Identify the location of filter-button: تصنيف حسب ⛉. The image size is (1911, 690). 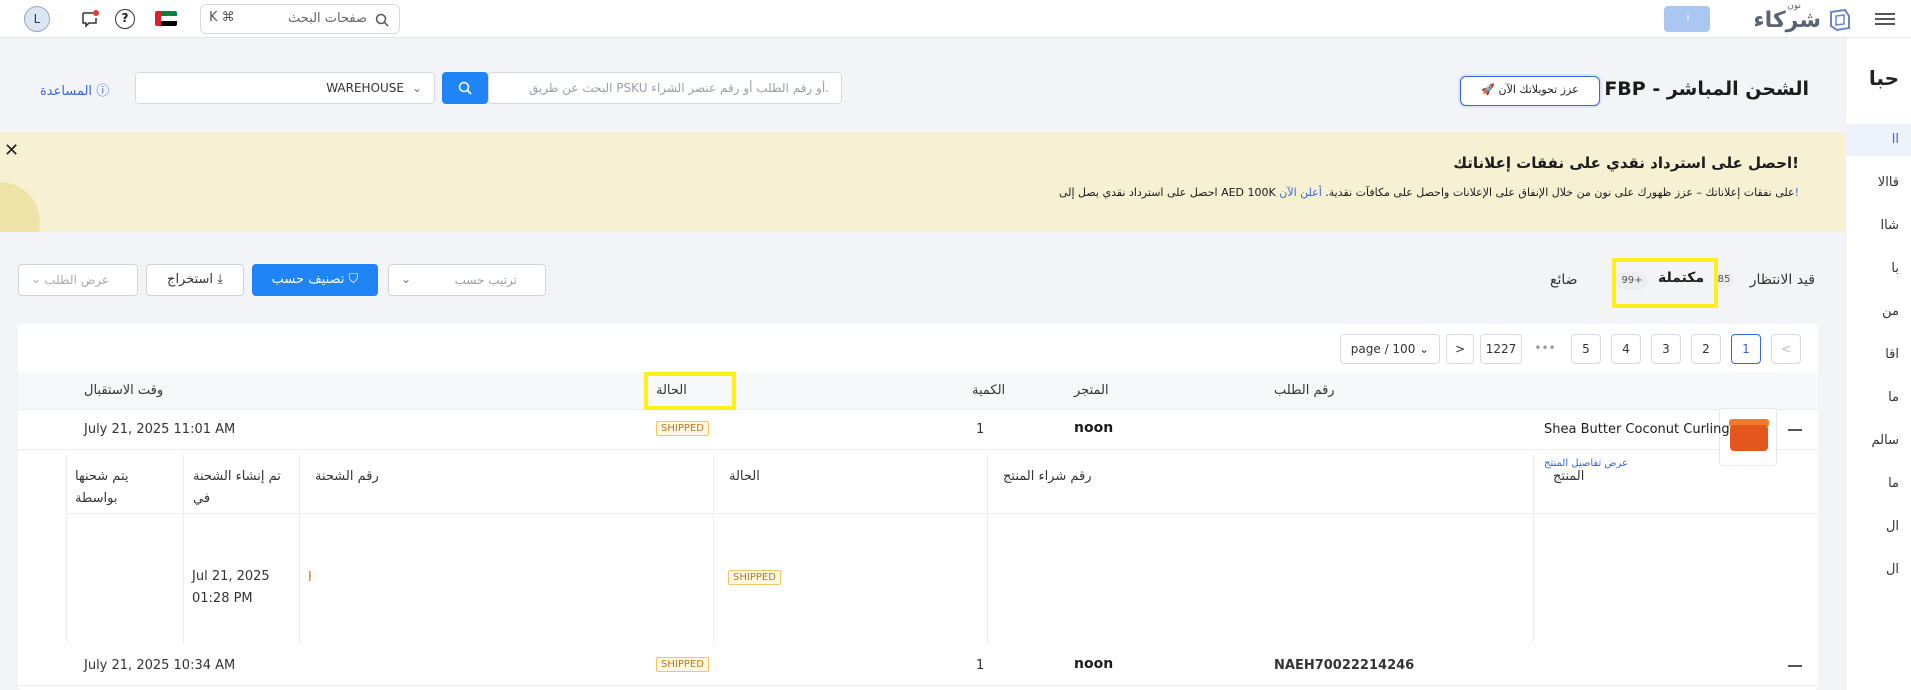
(315, 280).